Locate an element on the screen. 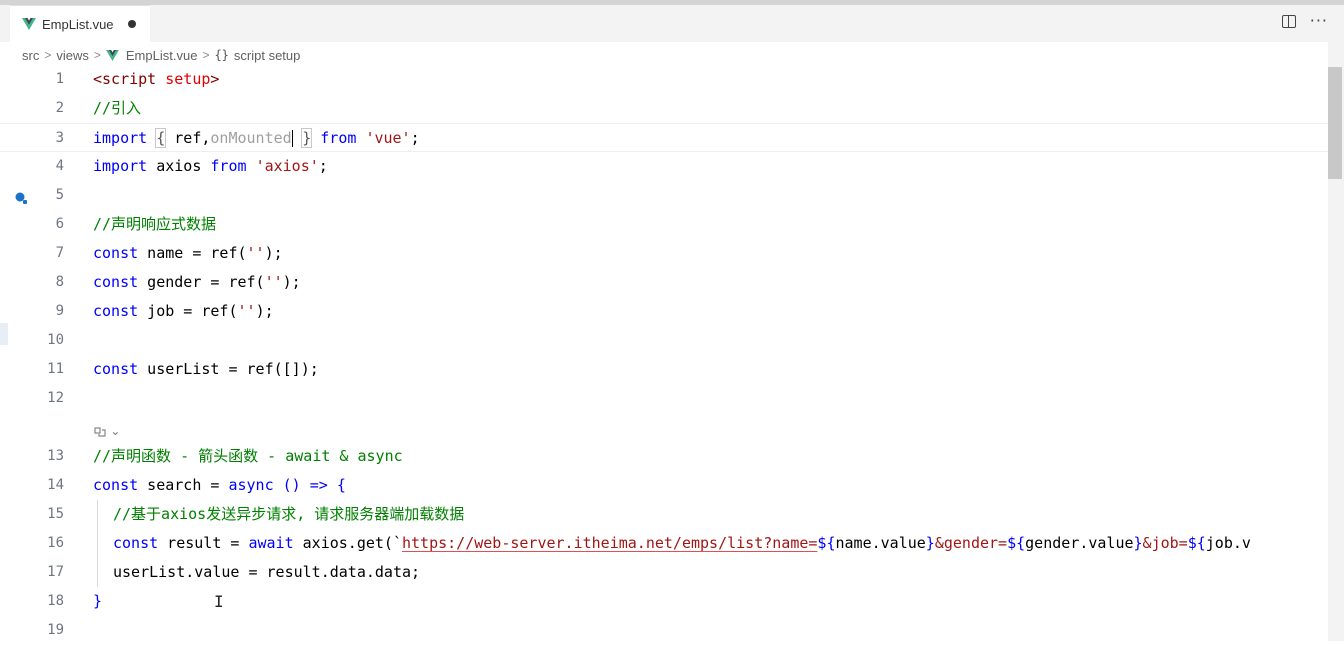 Image resolution: width=1344 pixels, height=645 pixels. breadcrumb-file: EmpList.vue is located at coordinates (162, 55).